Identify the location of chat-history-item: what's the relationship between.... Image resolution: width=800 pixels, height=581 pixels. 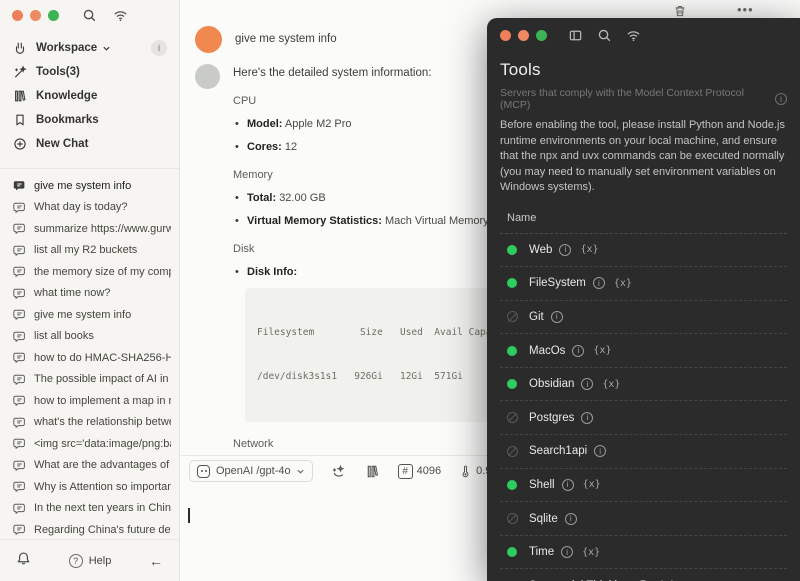
(89, 423).